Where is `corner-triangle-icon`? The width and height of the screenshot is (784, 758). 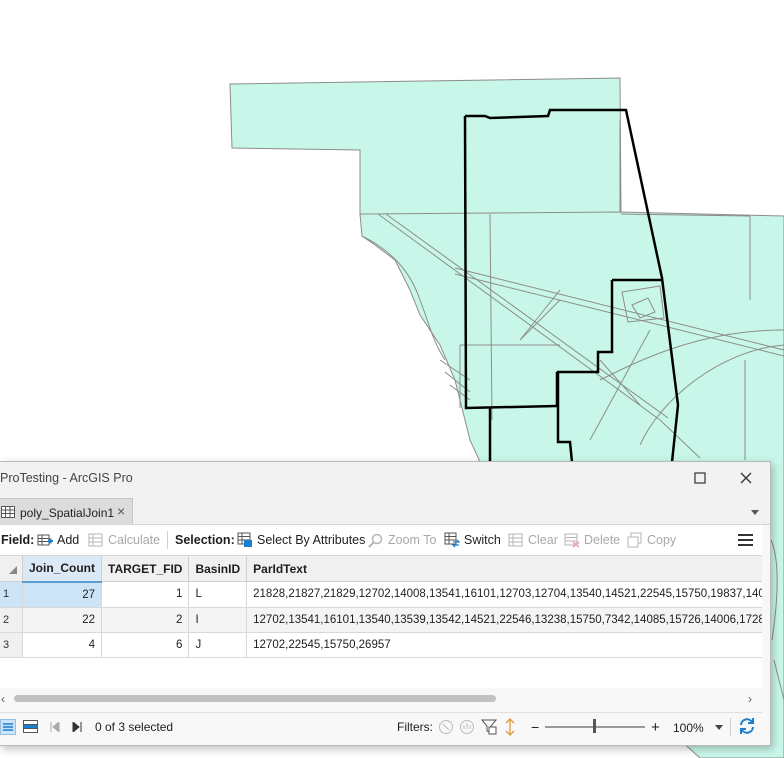
corner-triangle-icon is located at coordinates (13, 570).